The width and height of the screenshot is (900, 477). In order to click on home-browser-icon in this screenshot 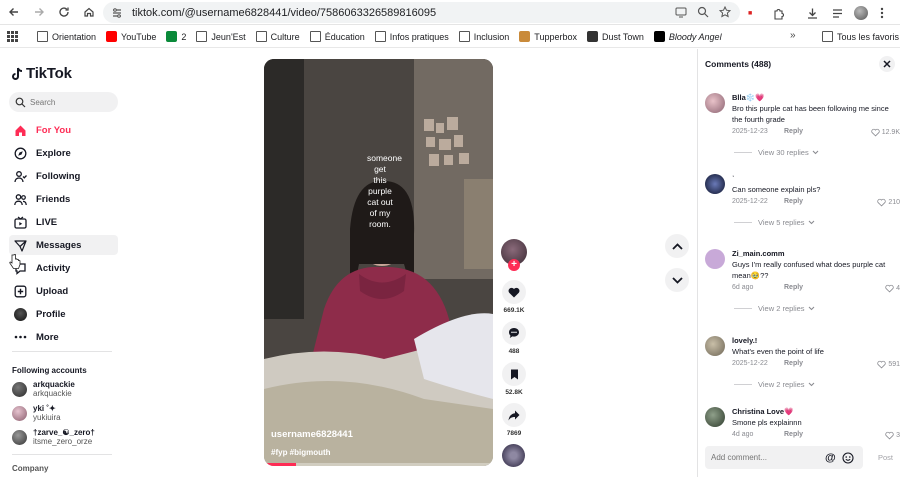, I will do `click(89, 12)`.